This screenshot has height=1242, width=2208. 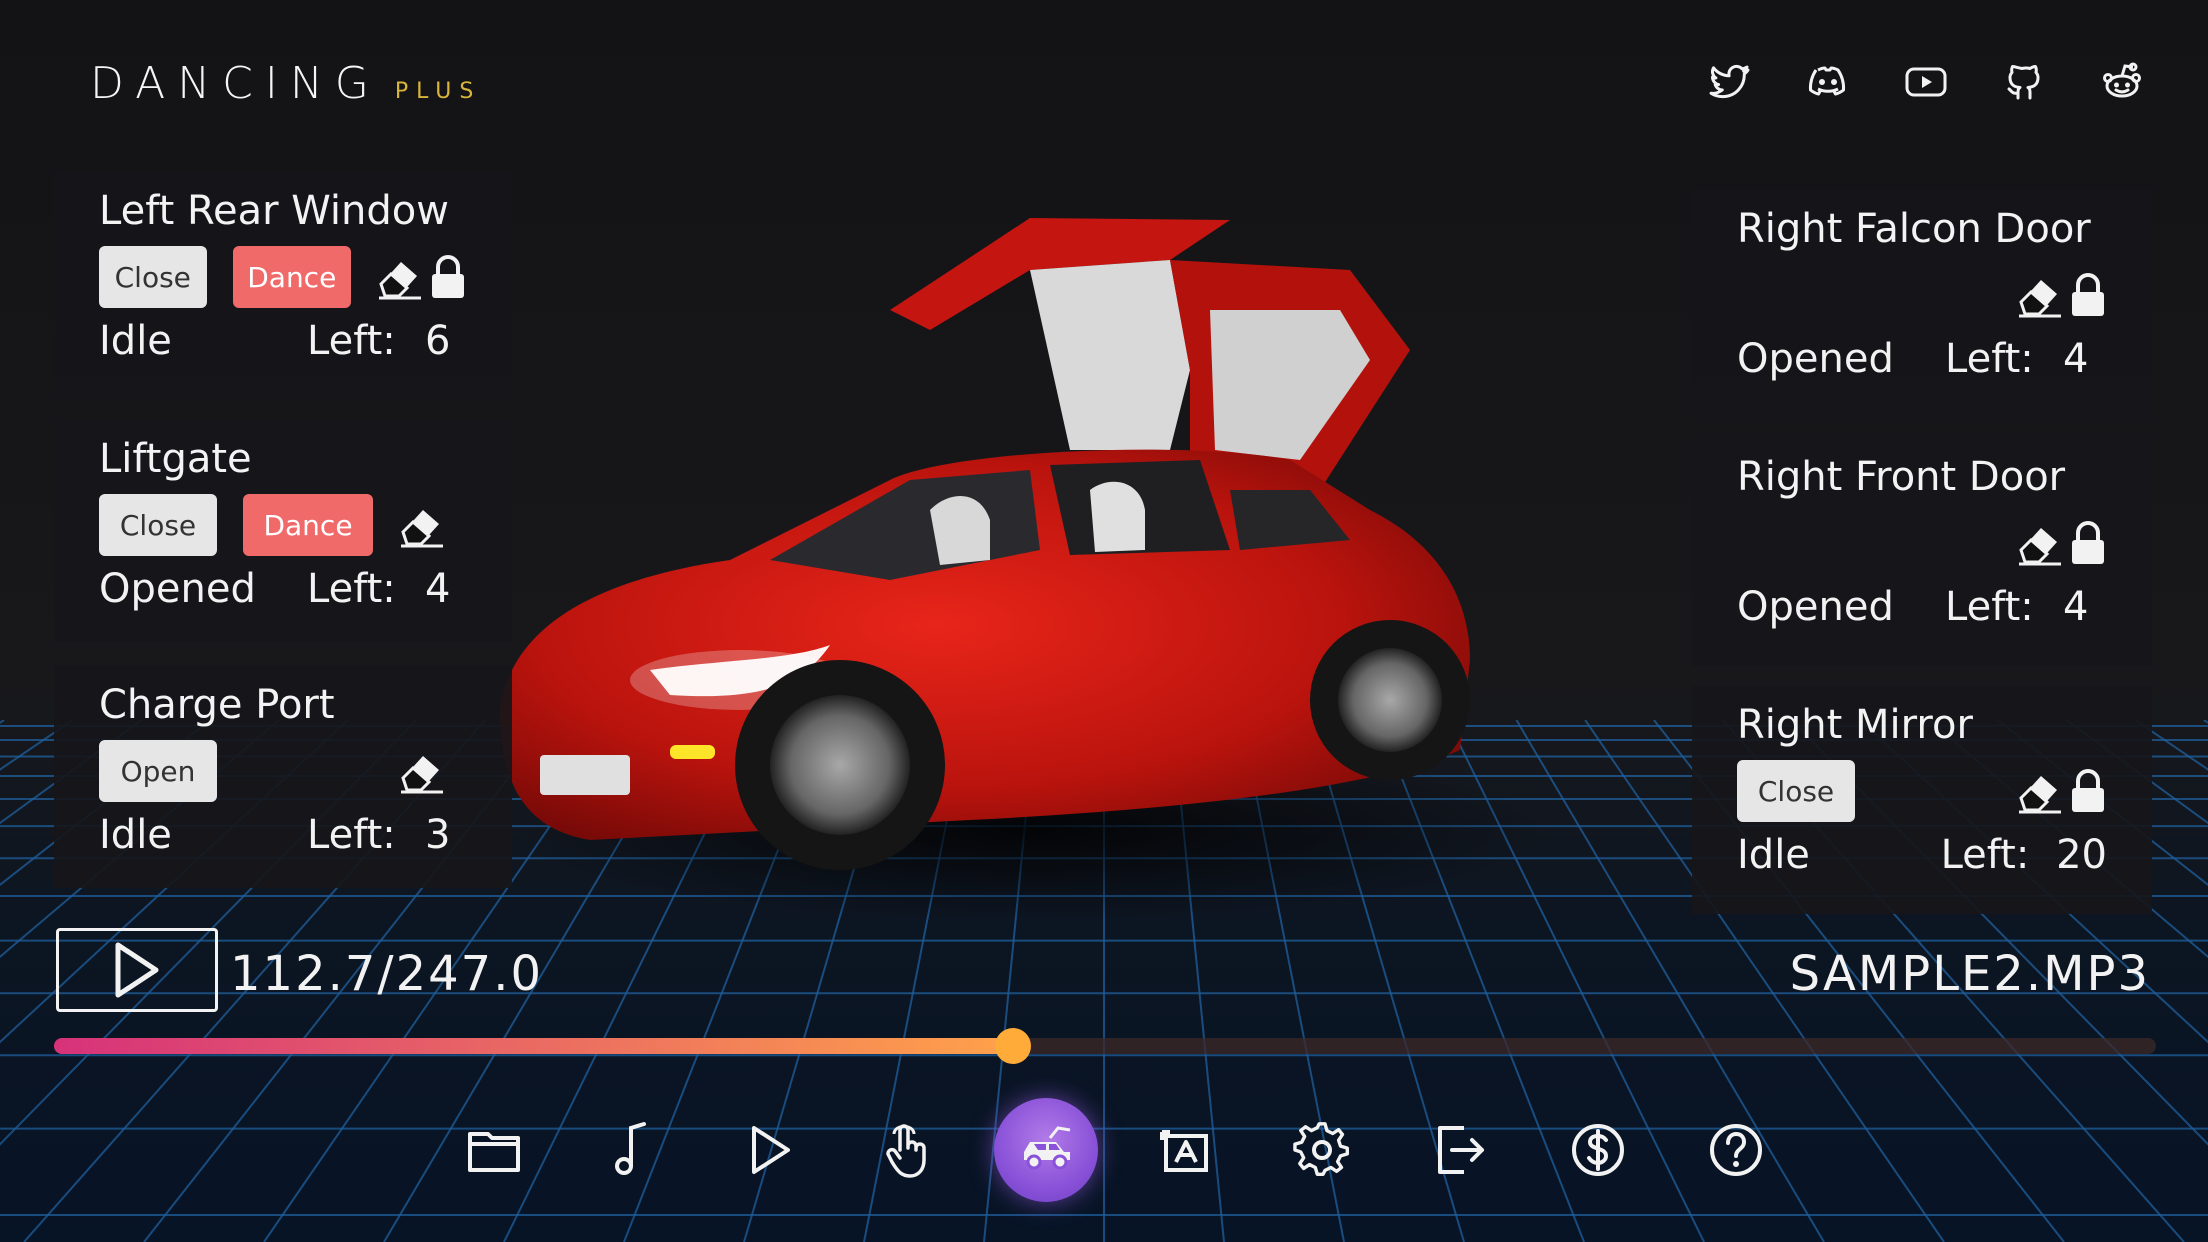 I want to click on folder-button, so click(x=494, y=1150).